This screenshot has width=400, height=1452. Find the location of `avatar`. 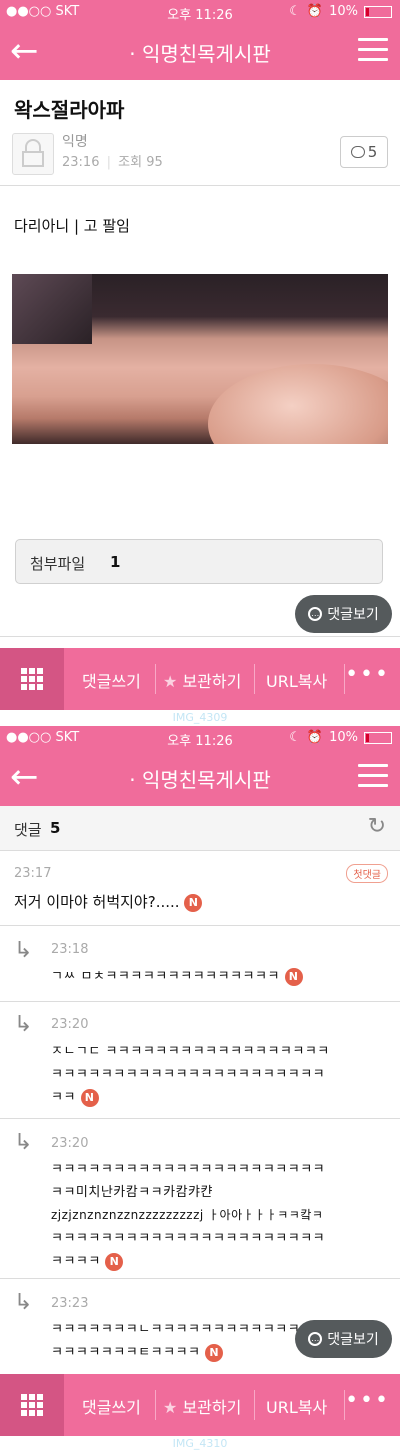

avatar is located at coordinates (33, 154).